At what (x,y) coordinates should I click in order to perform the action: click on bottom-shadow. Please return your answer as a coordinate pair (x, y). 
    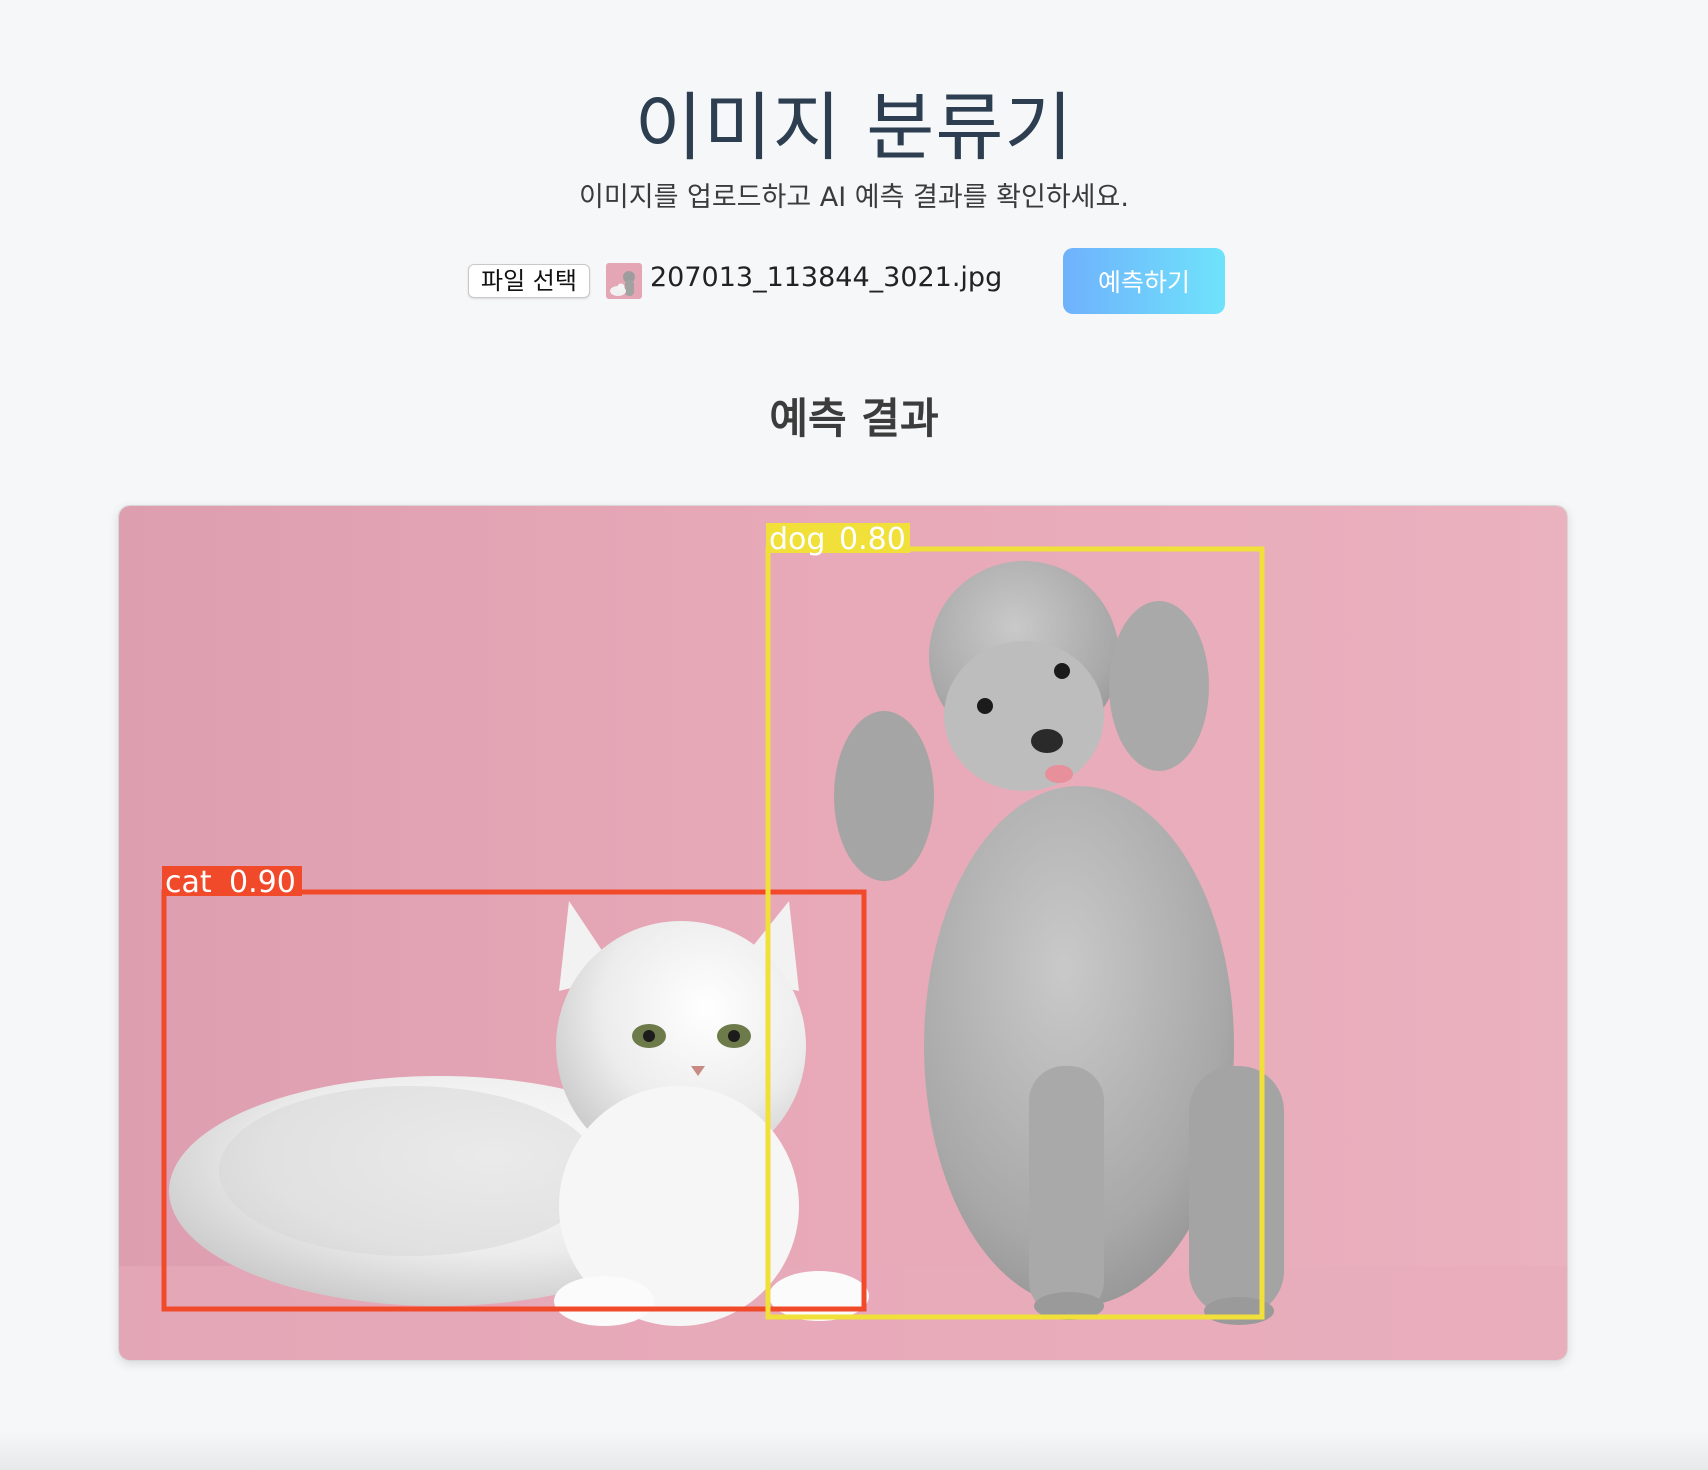
    Looking at the image, I should click on (854, 1450).